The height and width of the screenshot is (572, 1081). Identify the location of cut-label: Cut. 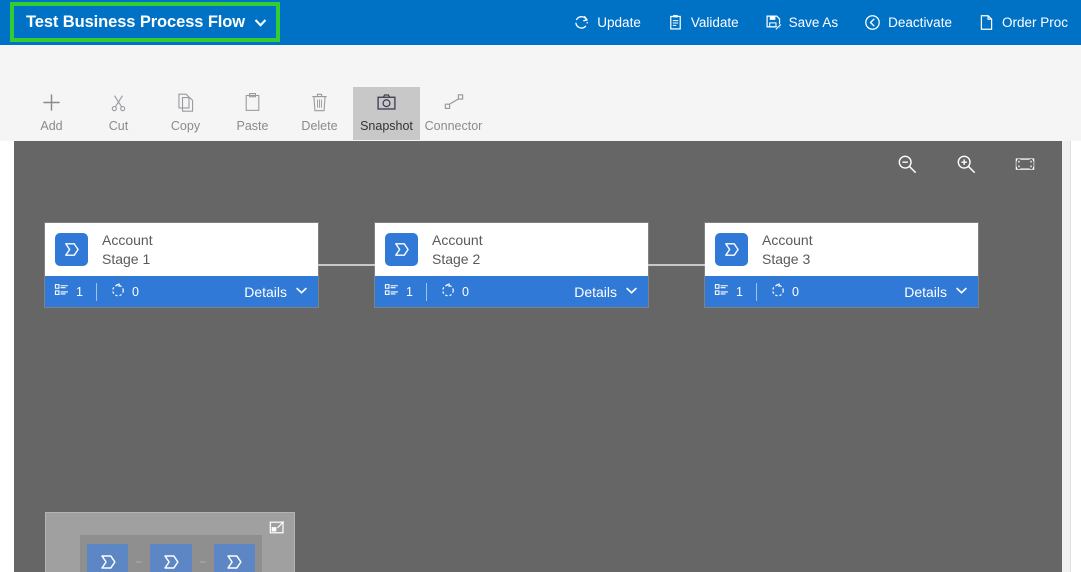
(118, 126).